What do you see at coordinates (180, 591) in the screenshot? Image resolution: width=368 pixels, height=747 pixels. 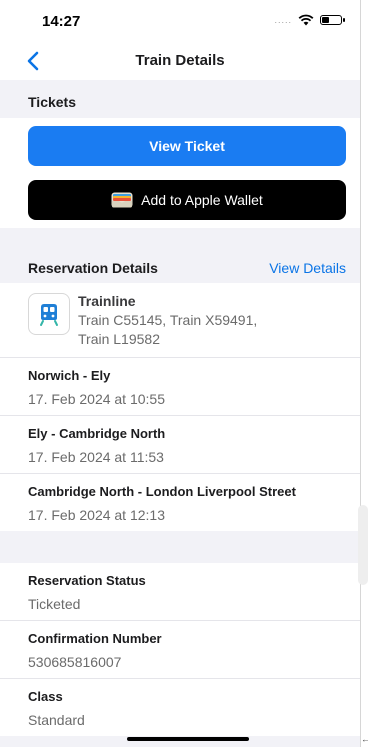 I see `info-row: Reservation Status Ticketed` at bounding box center [180, 591].